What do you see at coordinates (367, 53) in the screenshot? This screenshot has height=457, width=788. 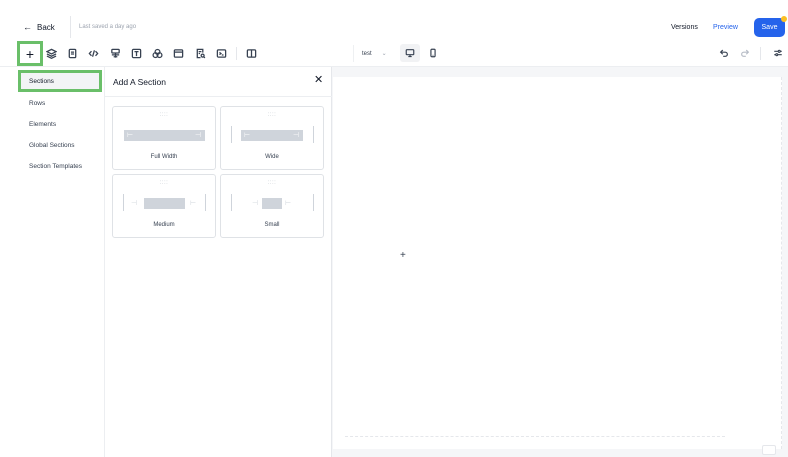 I see `page-selector-value: test` at bounding box center [367, 53].